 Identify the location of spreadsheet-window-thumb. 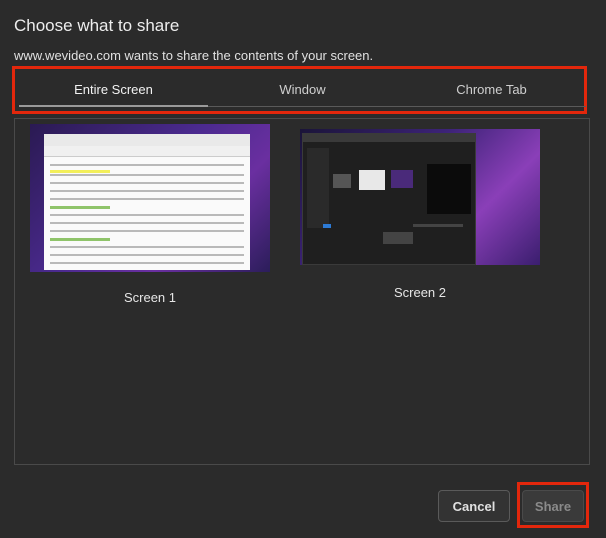
(147, 202).